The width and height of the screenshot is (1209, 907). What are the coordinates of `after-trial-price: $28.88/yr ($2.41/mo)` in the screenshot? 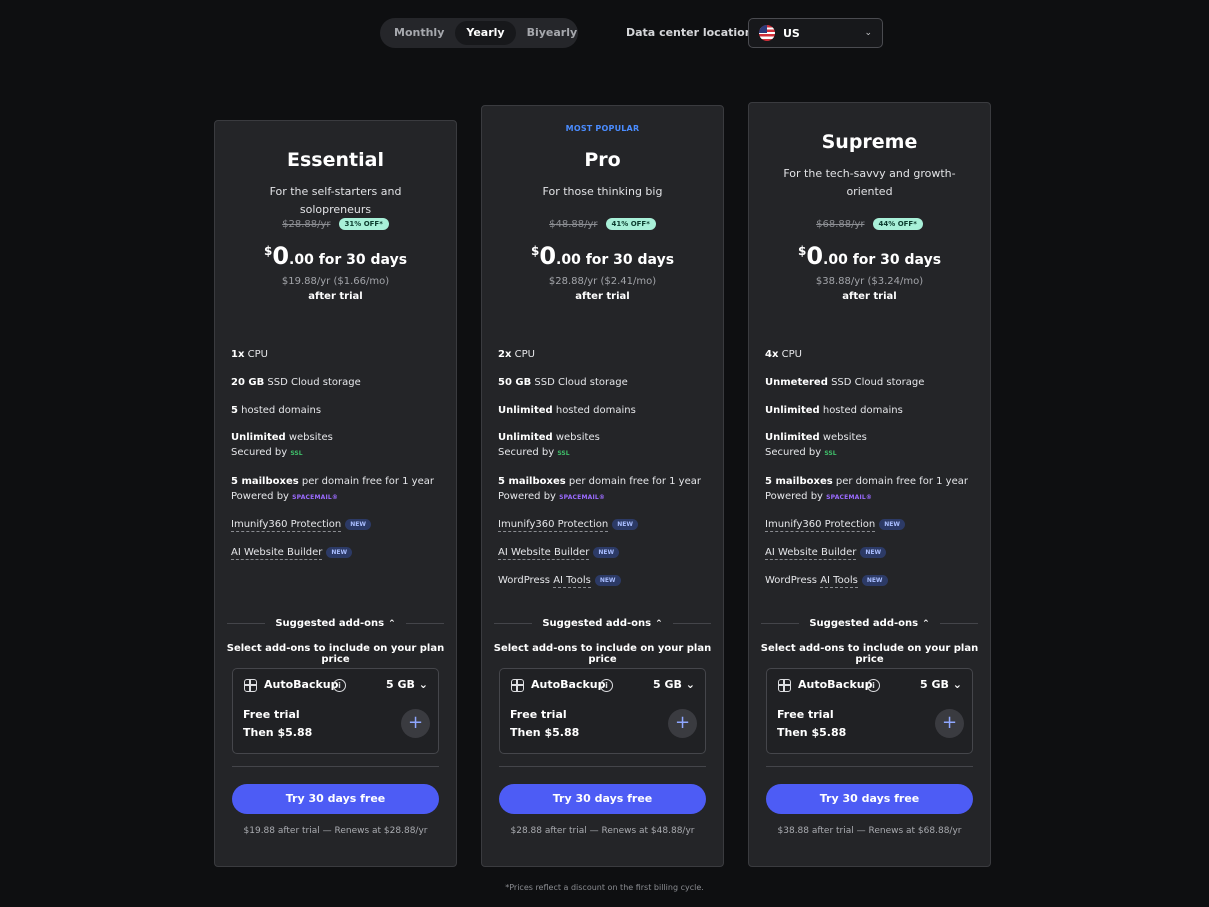 It's located at (602, 281).